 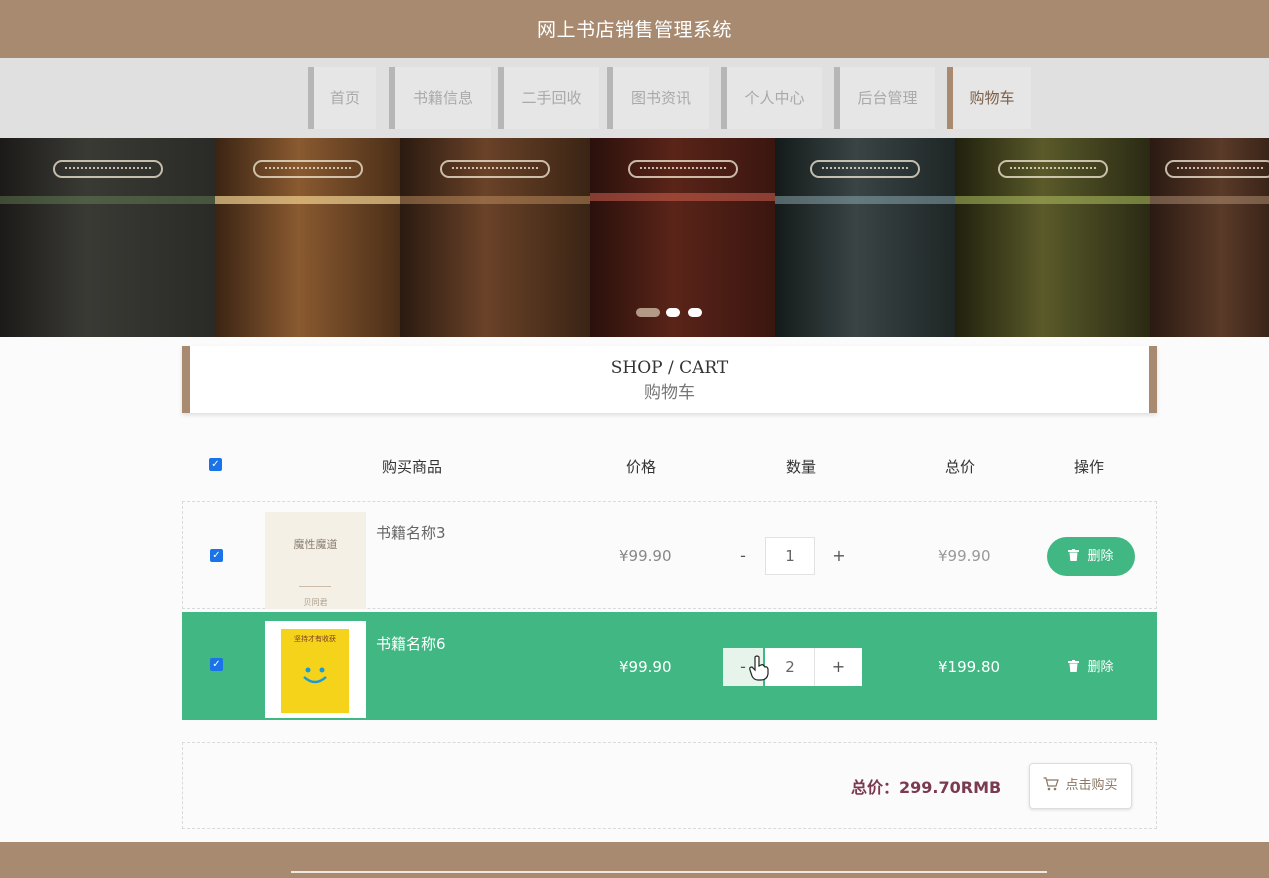 I want to click on top-header: 网上书店销售管理系统, so click(x=634, y=29).